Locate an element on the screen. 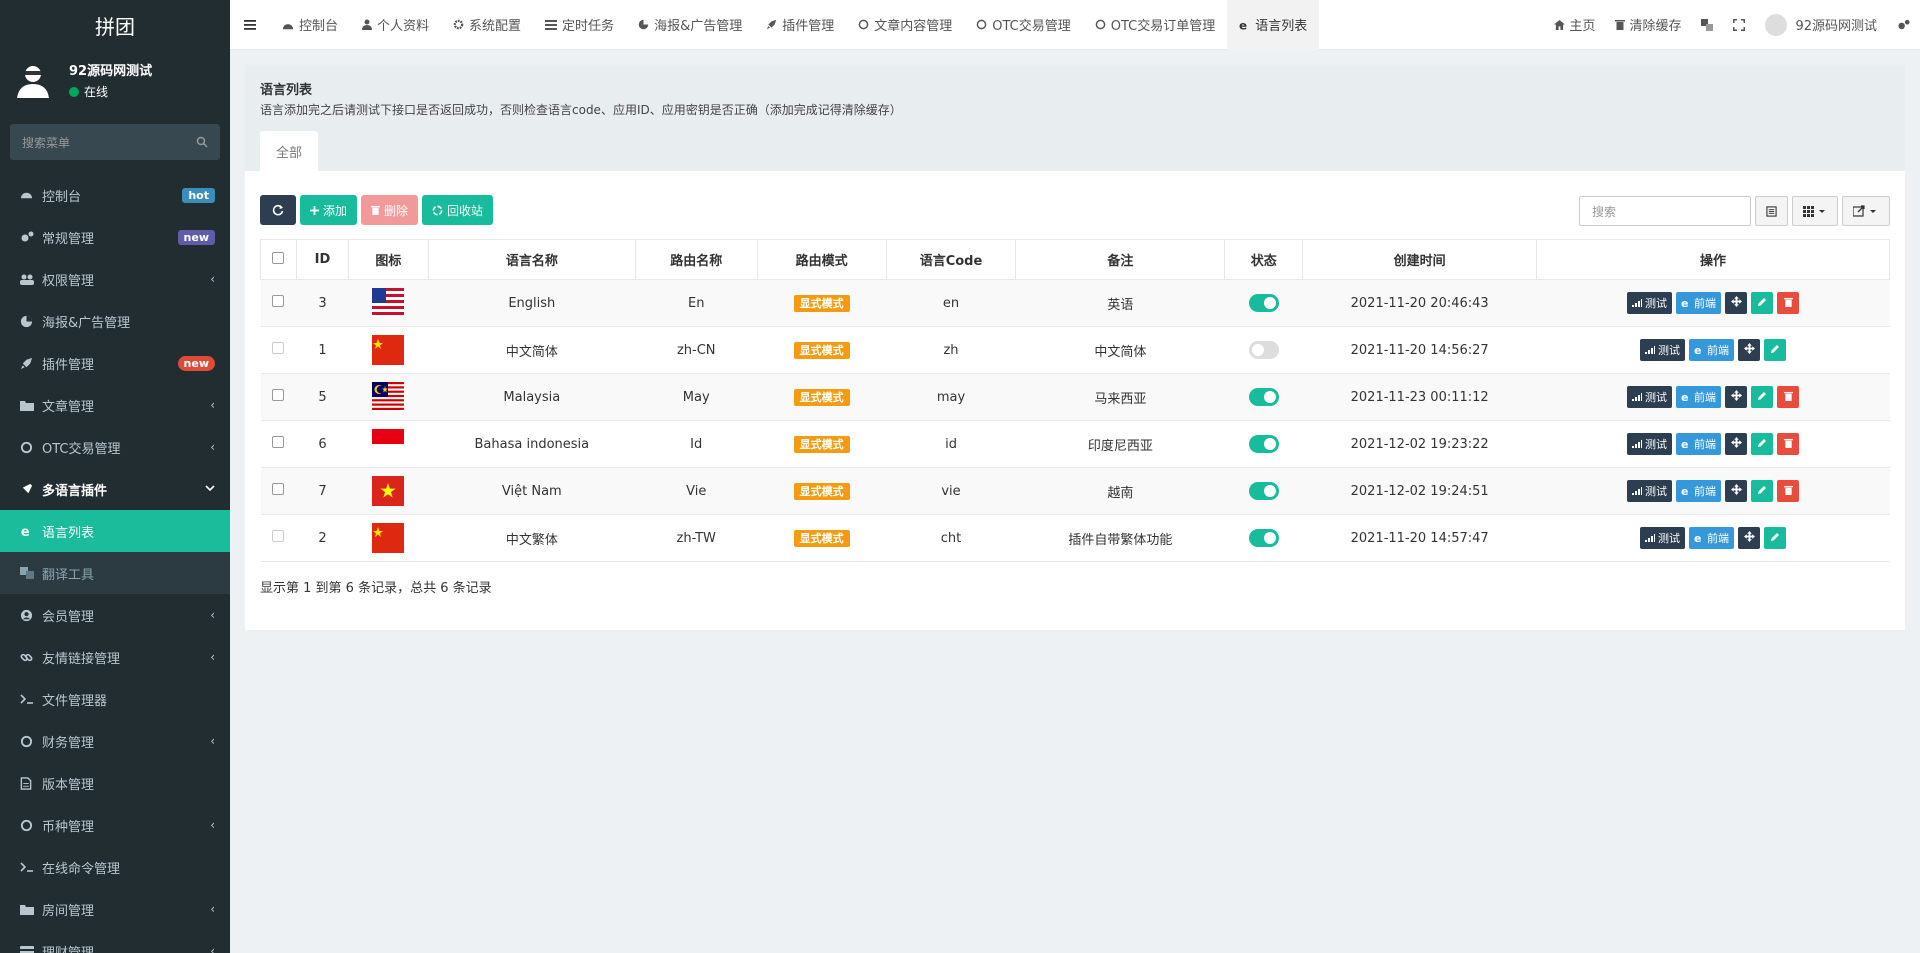  sidebar-item-translate-tool: 翻译工具 is located at coordinates (115, 573).